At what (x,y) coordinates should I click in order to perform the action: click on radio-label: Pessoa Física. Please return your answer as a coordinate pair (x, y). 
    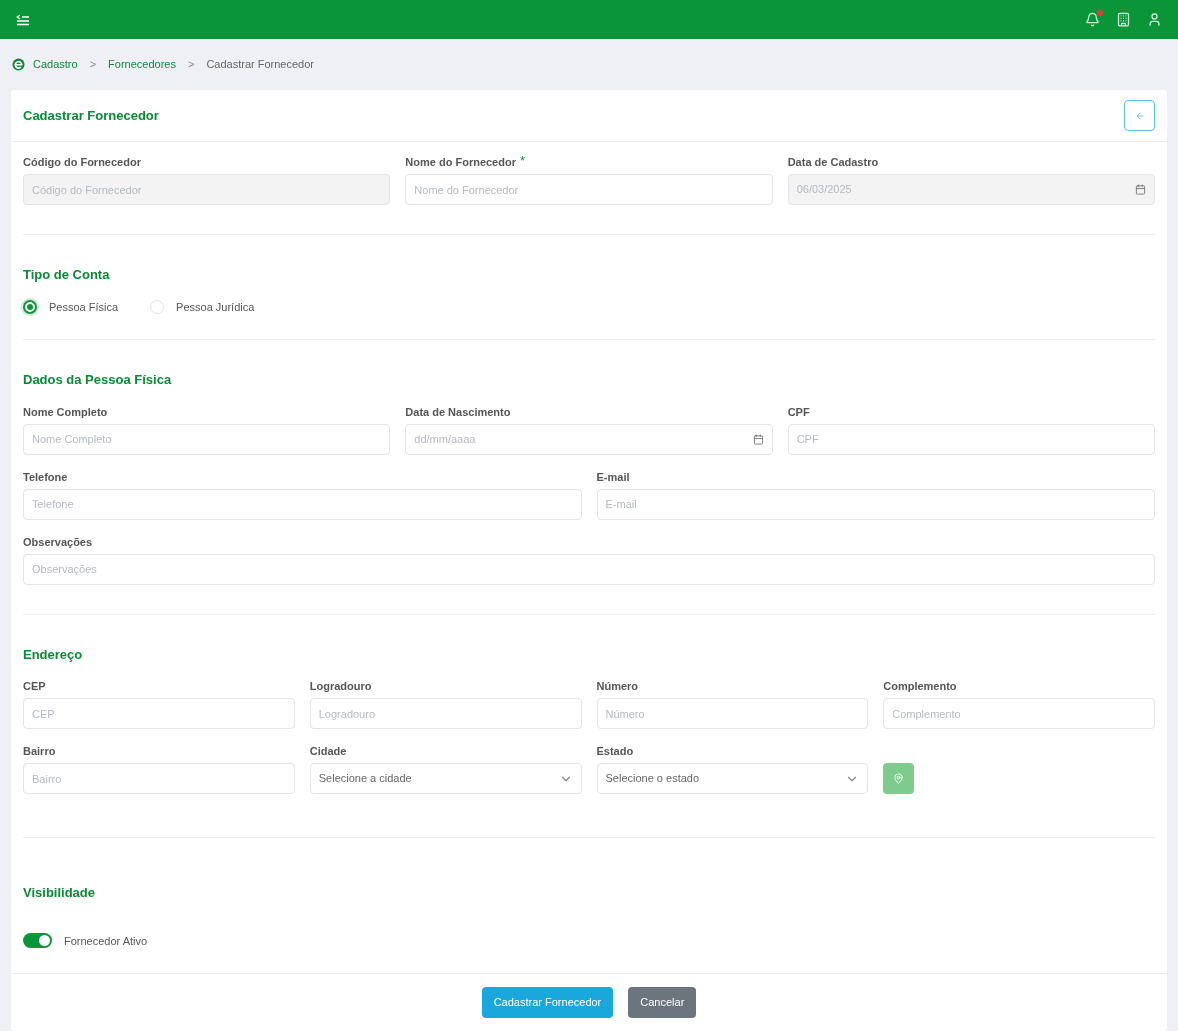
    Looking at the image, I should click on (84, 307).